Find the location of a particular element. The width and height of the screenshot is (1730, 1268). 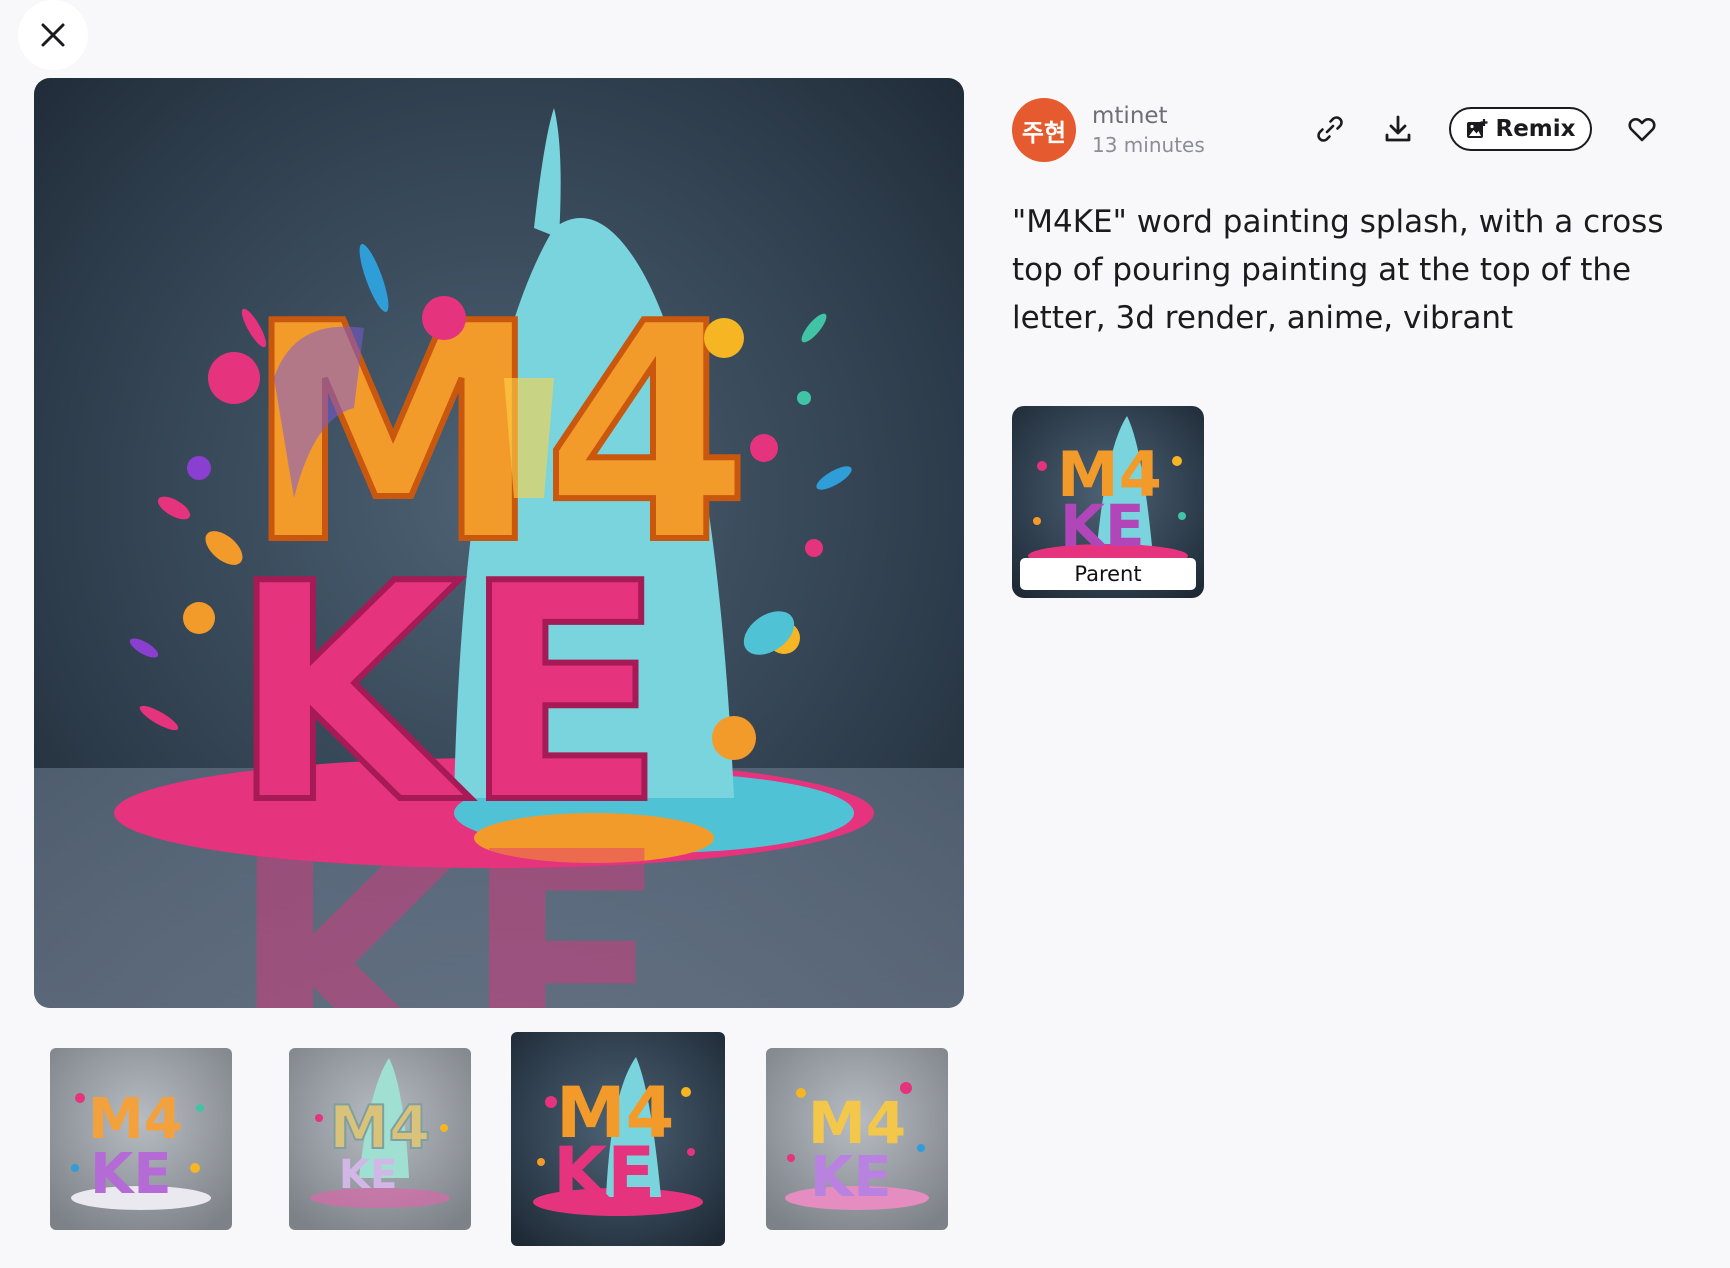

author-info: 주현 mtinet 13 minutes is located at coordinates (1108, 130).